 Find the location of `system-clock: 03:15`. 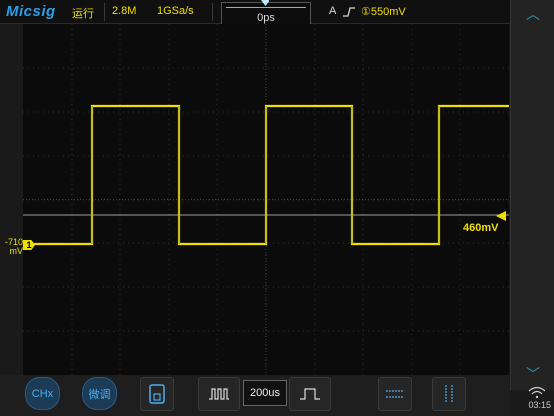

system-clock: 03:15 is located at coordinates (539, 405).